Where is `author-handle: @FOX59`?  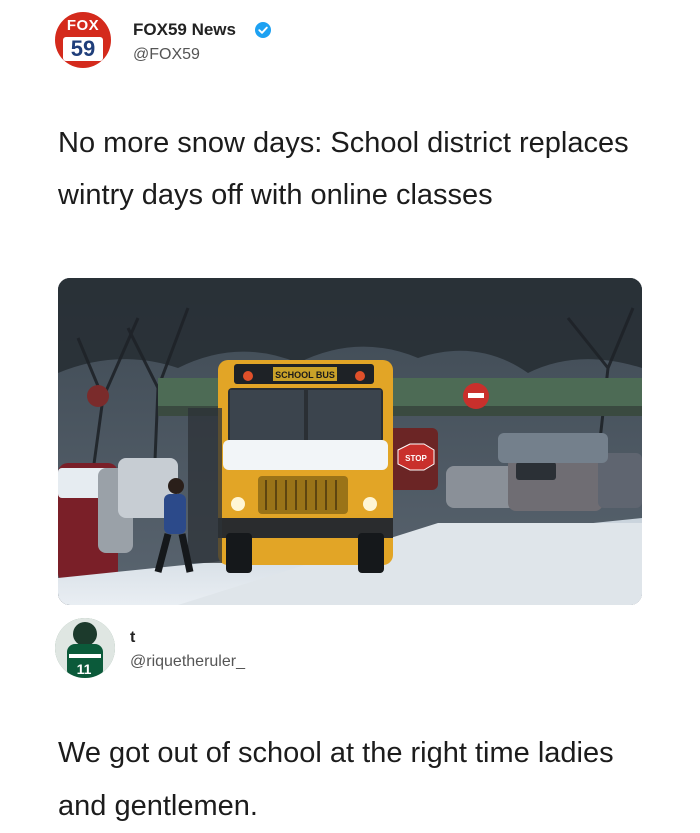 author-handle: @FOX59 is located at coordinates (166, 55).